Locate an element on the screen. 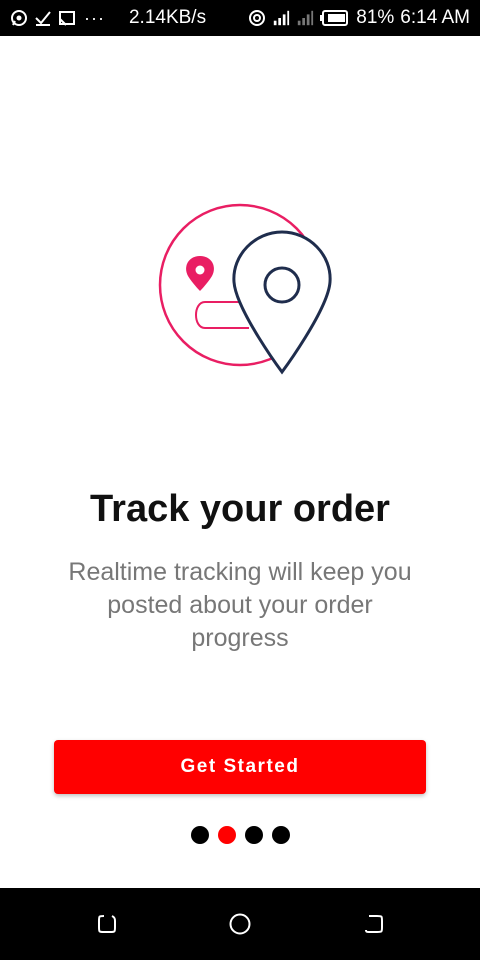  battery-percent: 81% is located at coordinates (375, 17).